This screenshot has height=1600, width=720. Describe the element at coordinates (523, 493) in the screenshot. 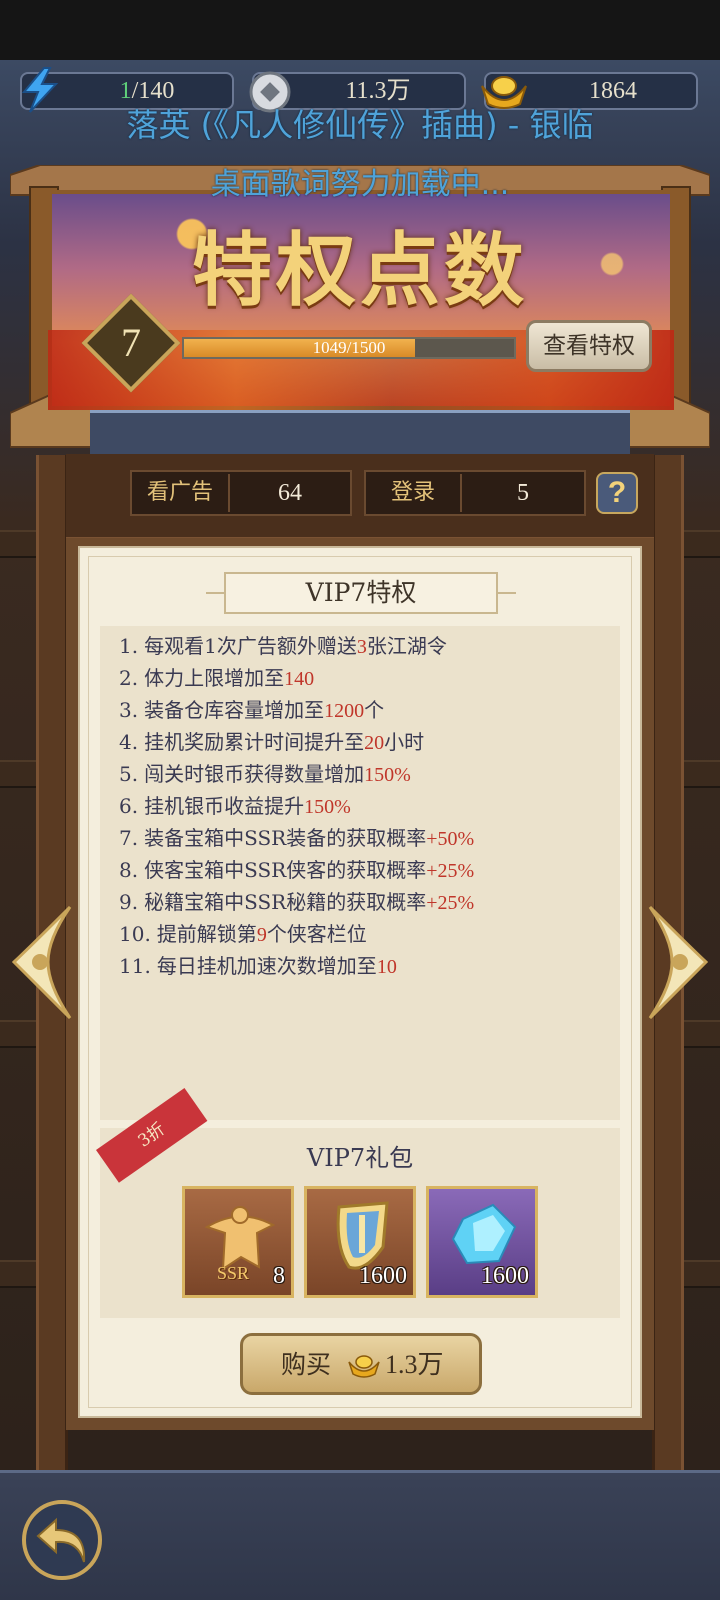

I see `login-value: 5` at that location.